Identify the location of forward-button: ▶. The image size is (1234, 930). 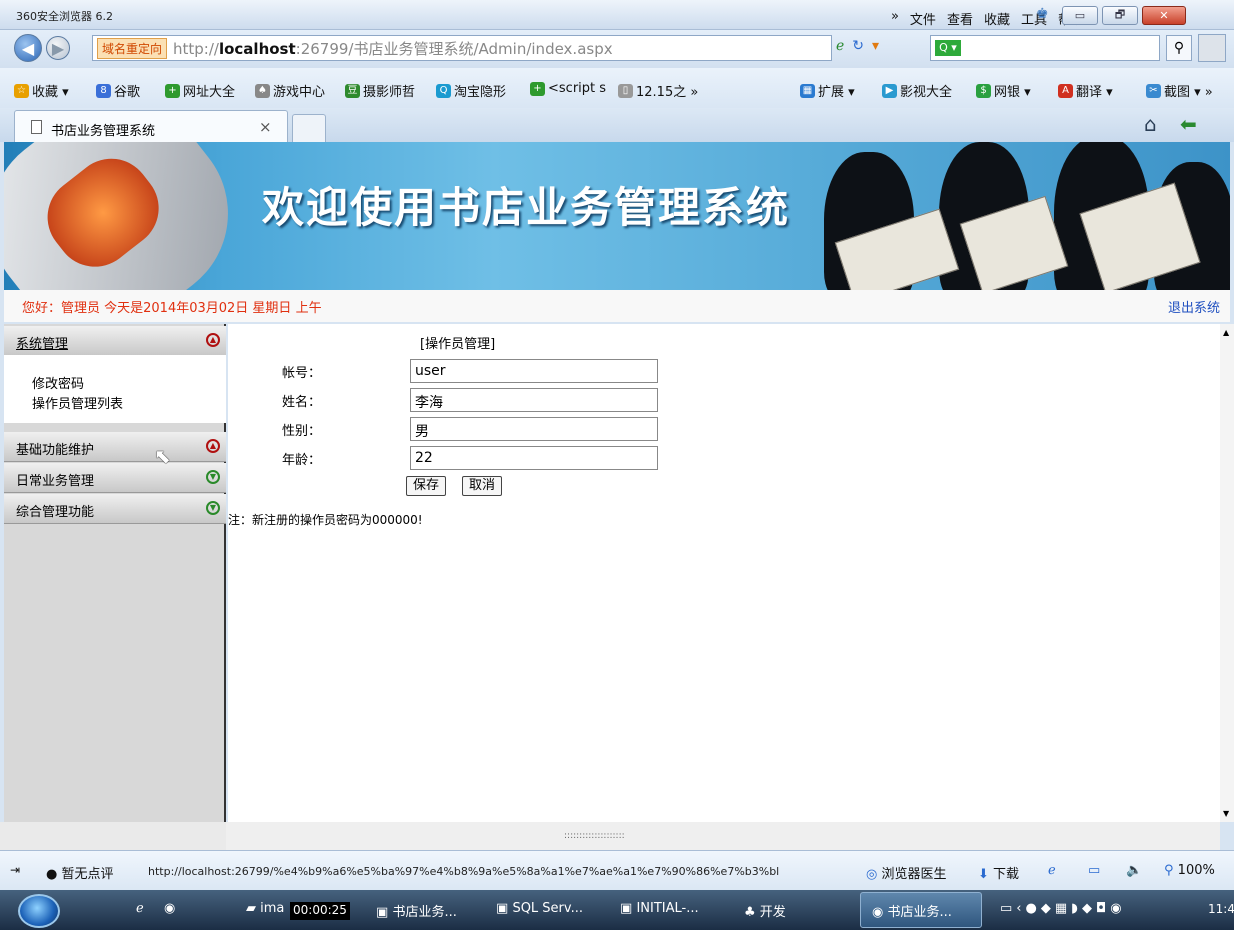
(58, 48).